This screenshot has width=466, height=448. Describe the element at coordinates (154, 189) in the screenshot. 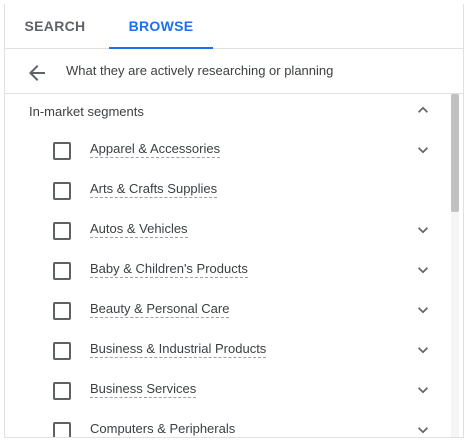

I see `segment-label: Arts & Crafts Supplies` at that location.